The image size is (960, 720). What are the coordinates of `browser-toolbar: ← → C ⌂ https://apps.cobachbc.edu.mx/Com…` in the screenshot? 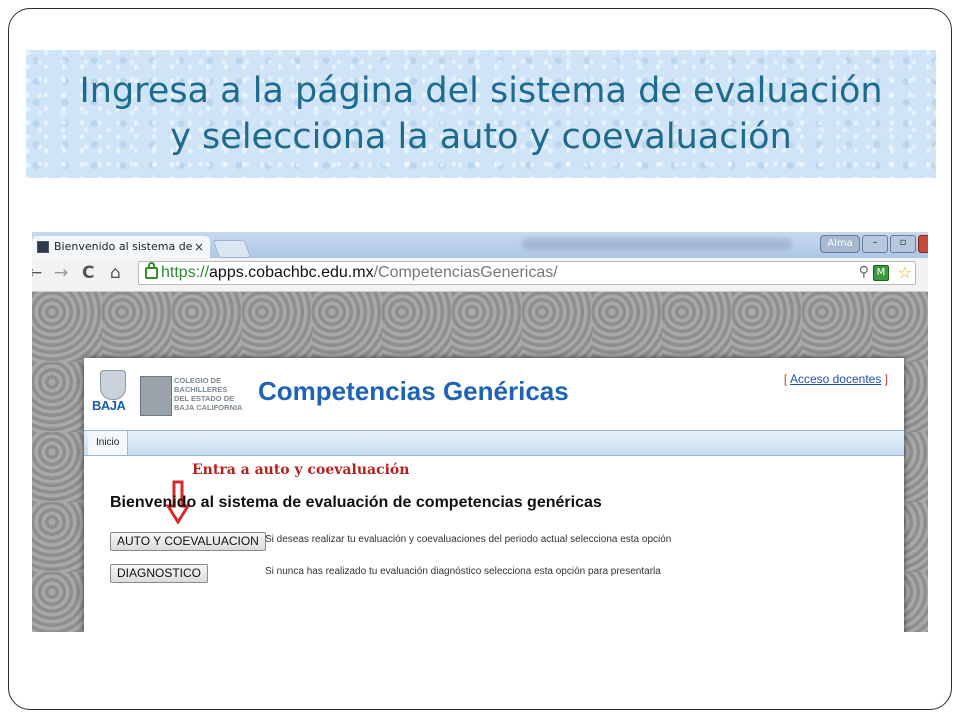 It's located at (480, 275).